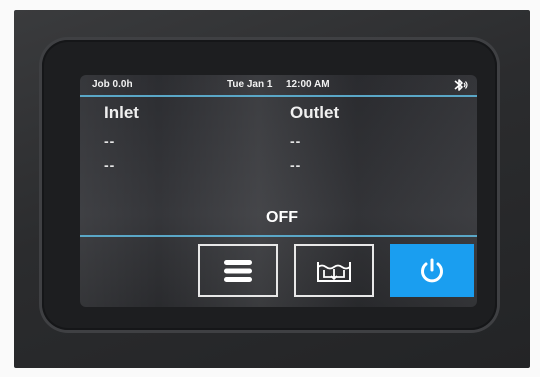 The width and height of the screenshot is (540, 377). I want to click on outlet-value-2: --, so click(296, 165).